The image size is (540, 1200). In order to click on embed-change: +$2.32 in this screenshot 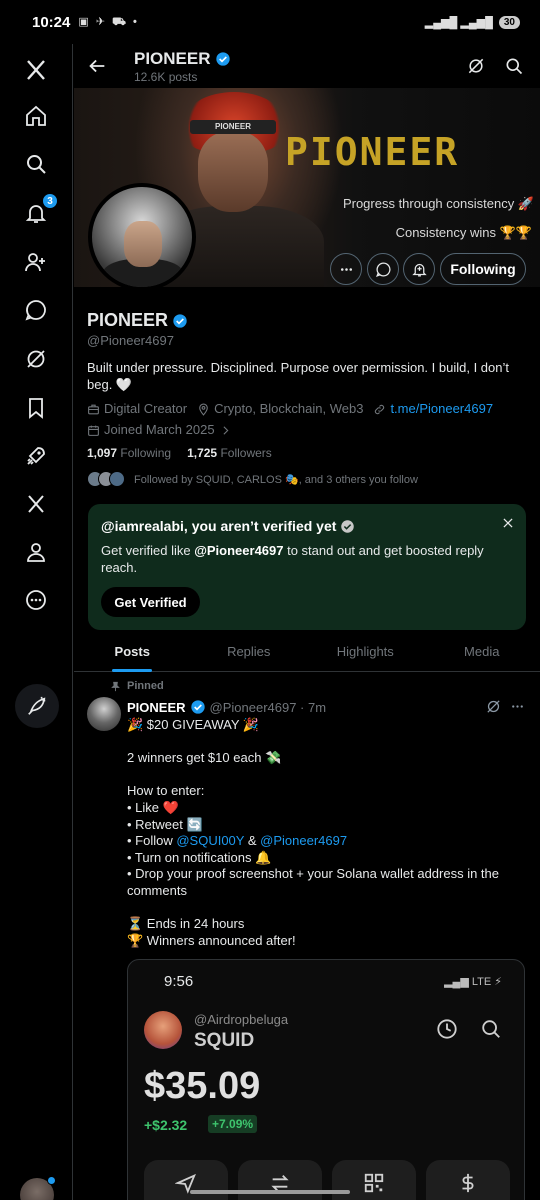, I will do `click(166, 1125)`.